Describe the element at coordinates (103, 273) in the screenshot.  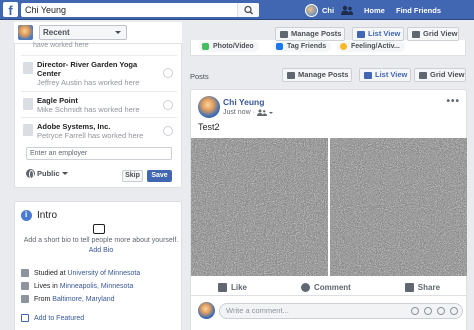
I see `education-link: University of Minnesota` at that location.